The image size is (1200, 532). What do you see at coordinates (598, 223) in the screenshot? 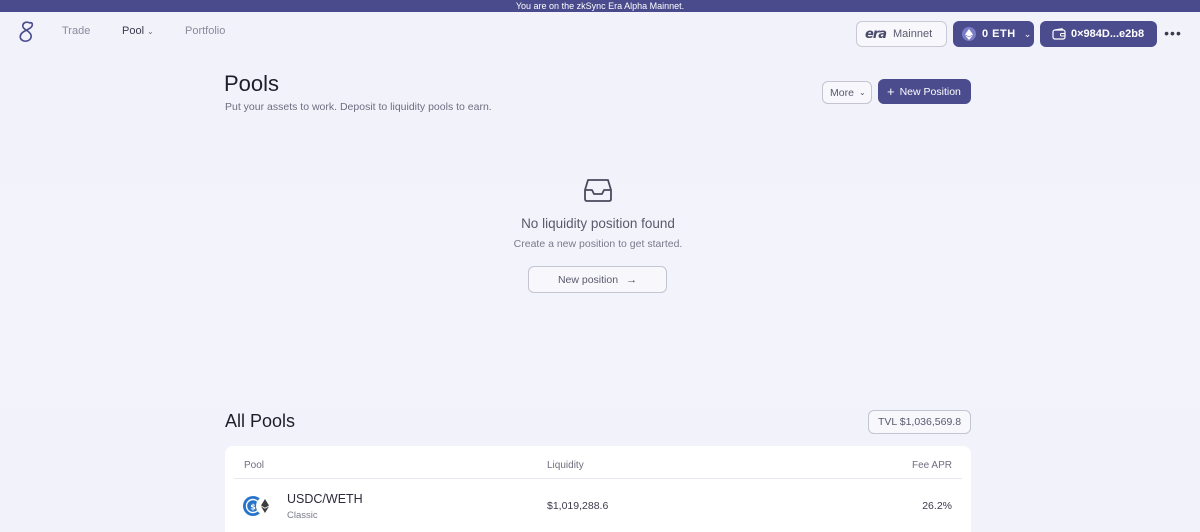
I see `empty-state-title: No liquidity position found` at bounding box center [598, 223].